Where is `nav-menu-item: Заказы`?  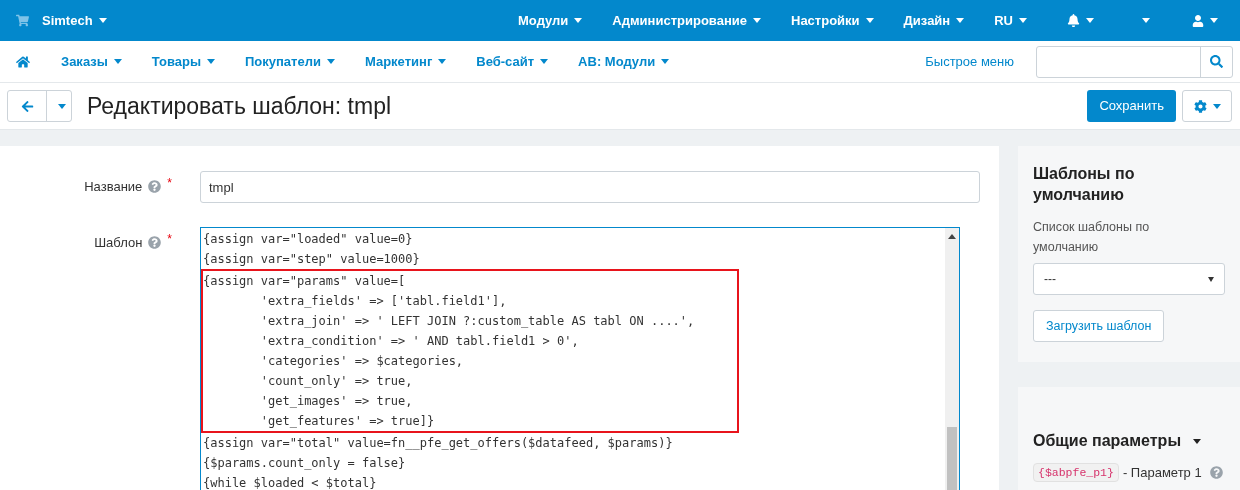 nav-menu-item: Заказы is located at coordinates (91, 61).